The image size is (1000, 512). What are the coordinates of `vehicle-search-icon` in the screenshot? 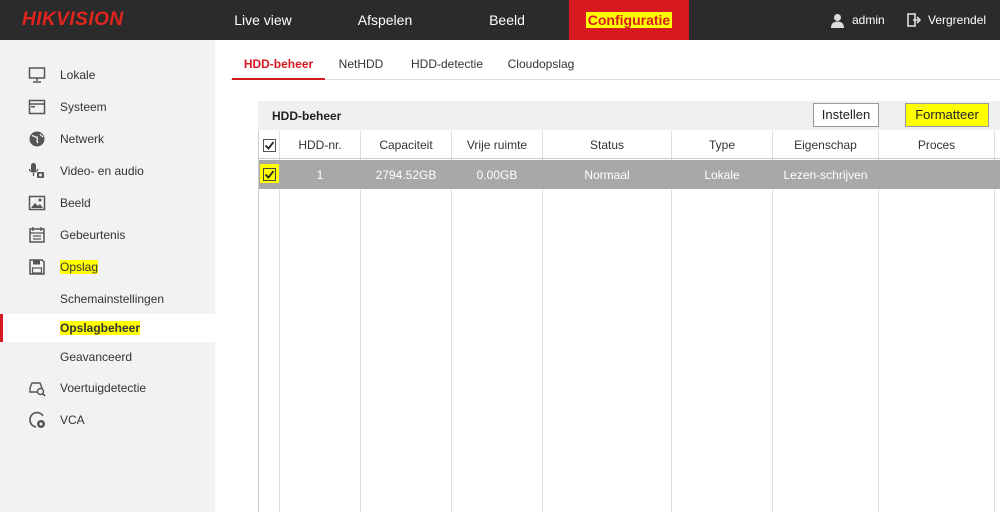 It's located at (37, 389).